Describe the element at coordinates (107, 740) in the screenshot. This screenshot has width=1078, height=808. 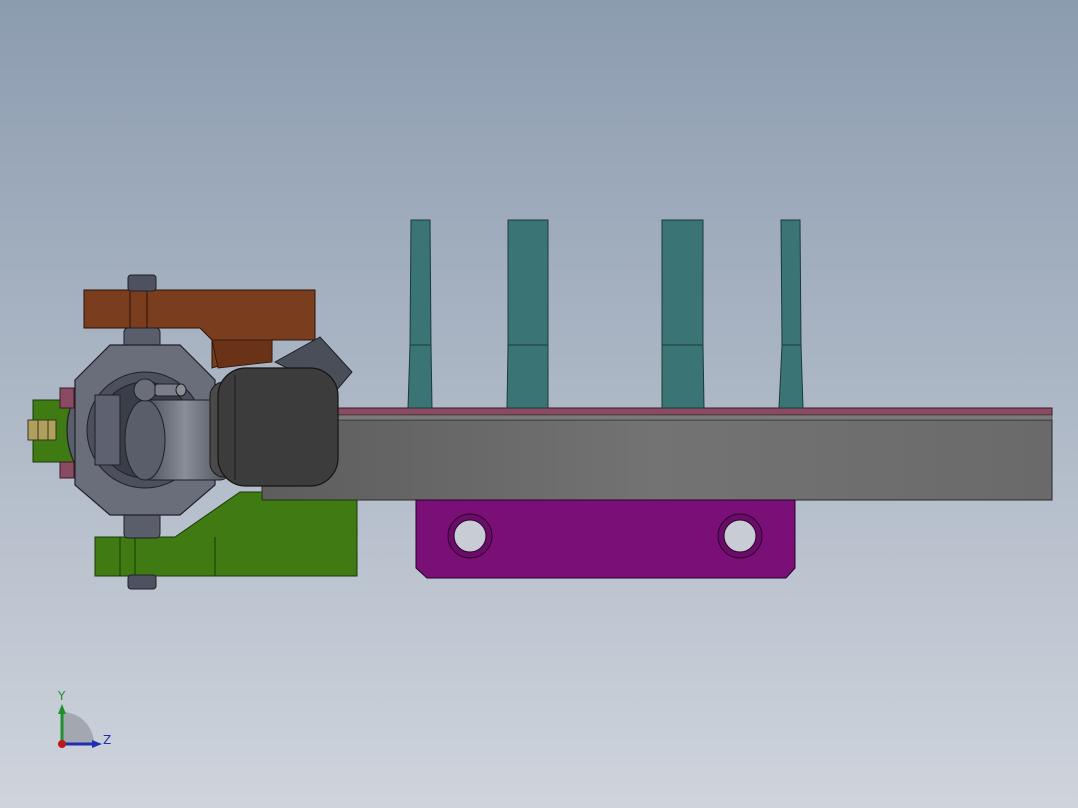
I see `triad-z-label: Z` at that location.